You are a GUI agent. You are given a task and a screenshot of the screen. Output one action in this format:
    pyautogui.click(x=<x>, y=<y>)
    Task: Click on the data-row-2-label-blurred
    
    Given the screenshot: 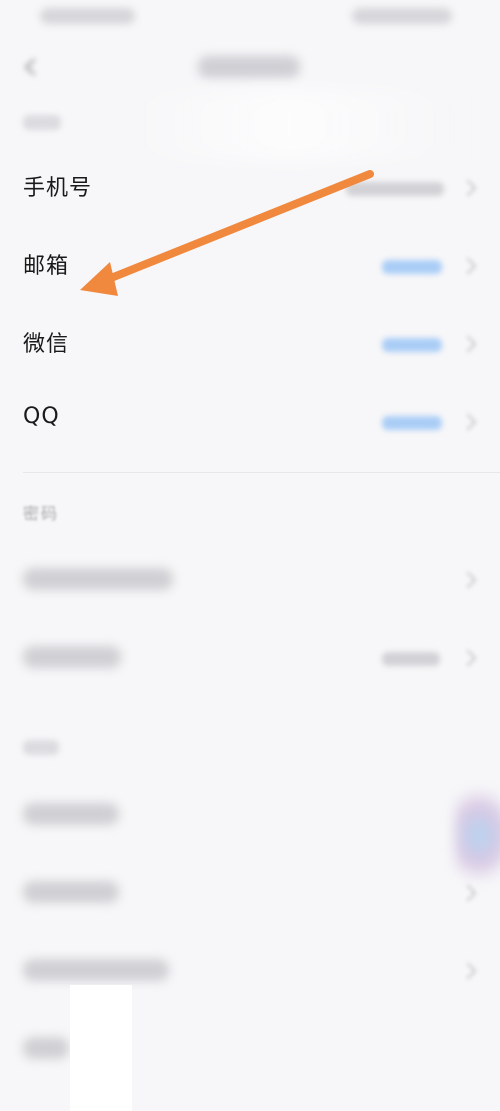 What is the action you would take?
    pyautogui.click(x=71, y=892)
    